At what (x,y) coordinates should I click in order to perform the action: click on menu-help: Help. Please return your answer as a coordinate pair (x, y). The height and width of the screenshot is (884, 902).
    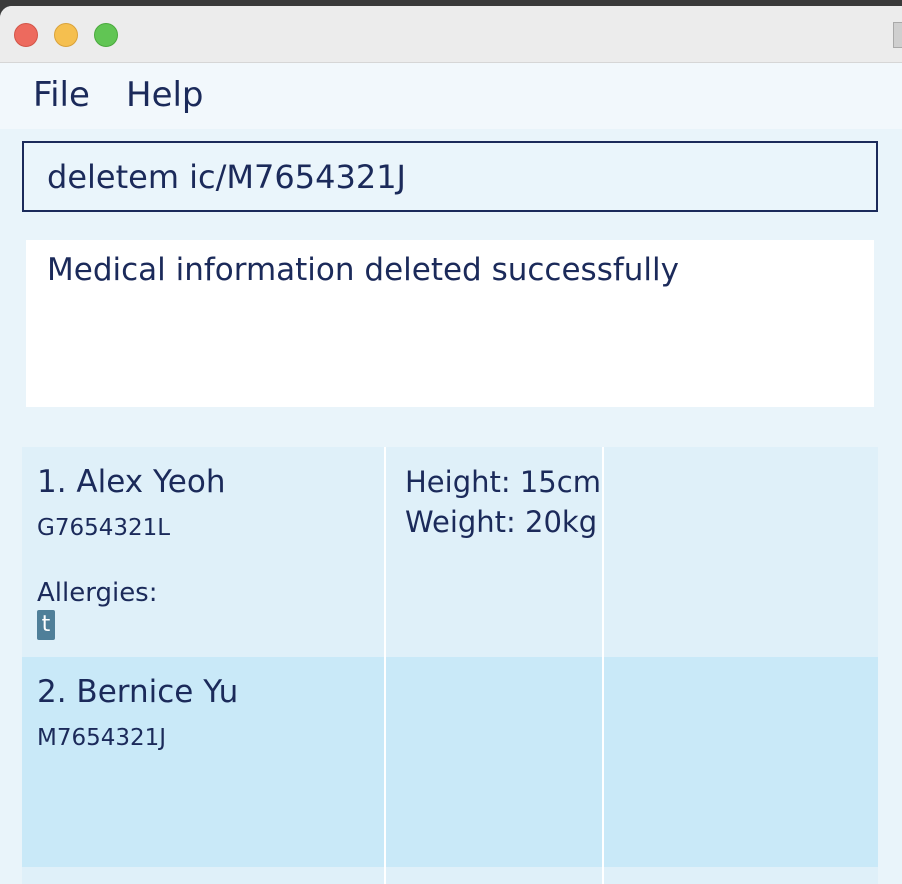
    Looking at the image, I should click on (165, 95).